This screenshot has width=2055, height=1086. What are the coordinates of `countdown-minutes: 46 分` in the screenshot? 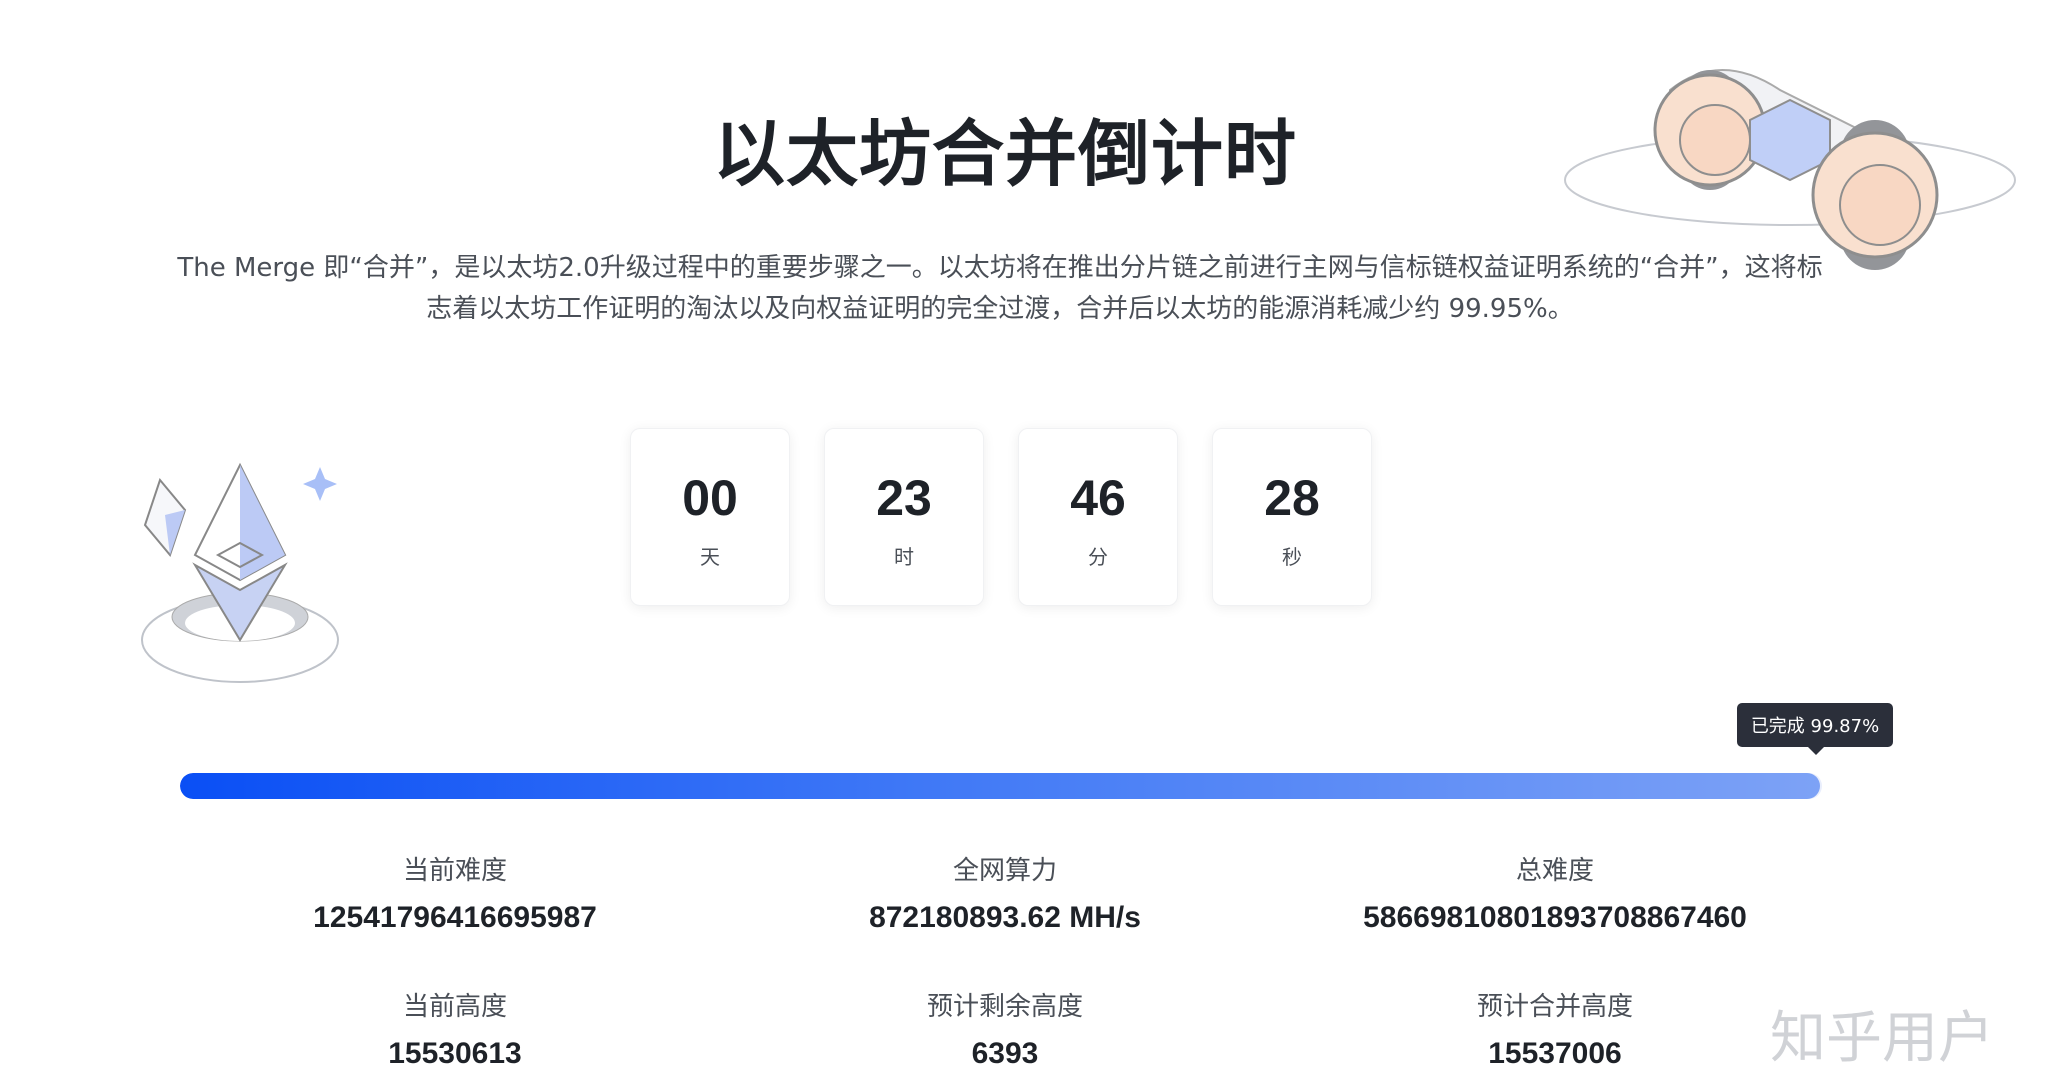 It's located at (1098, 517).